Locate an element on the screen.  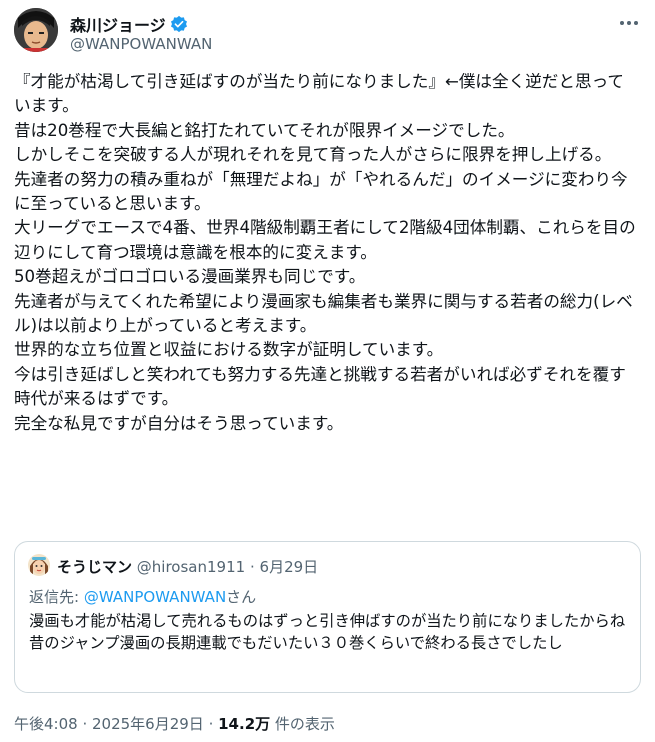
quoted-date: 6月29日 is located at coordinates (289, 567).